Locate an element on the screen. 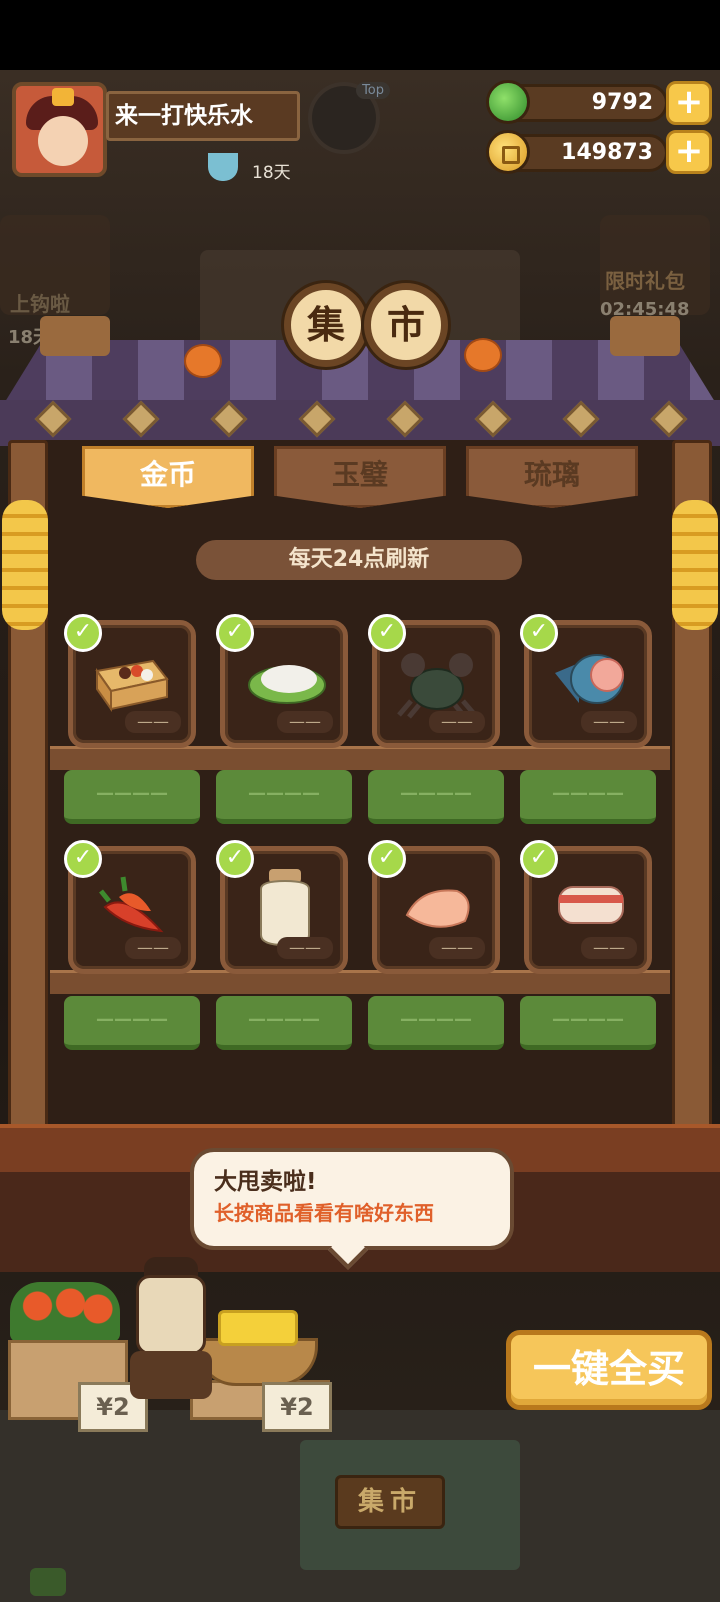 Image resolution: width=720 pixels, height=1602 pixels. fishing-event-label: 上钩啦 is located at coordinates (40, 304).